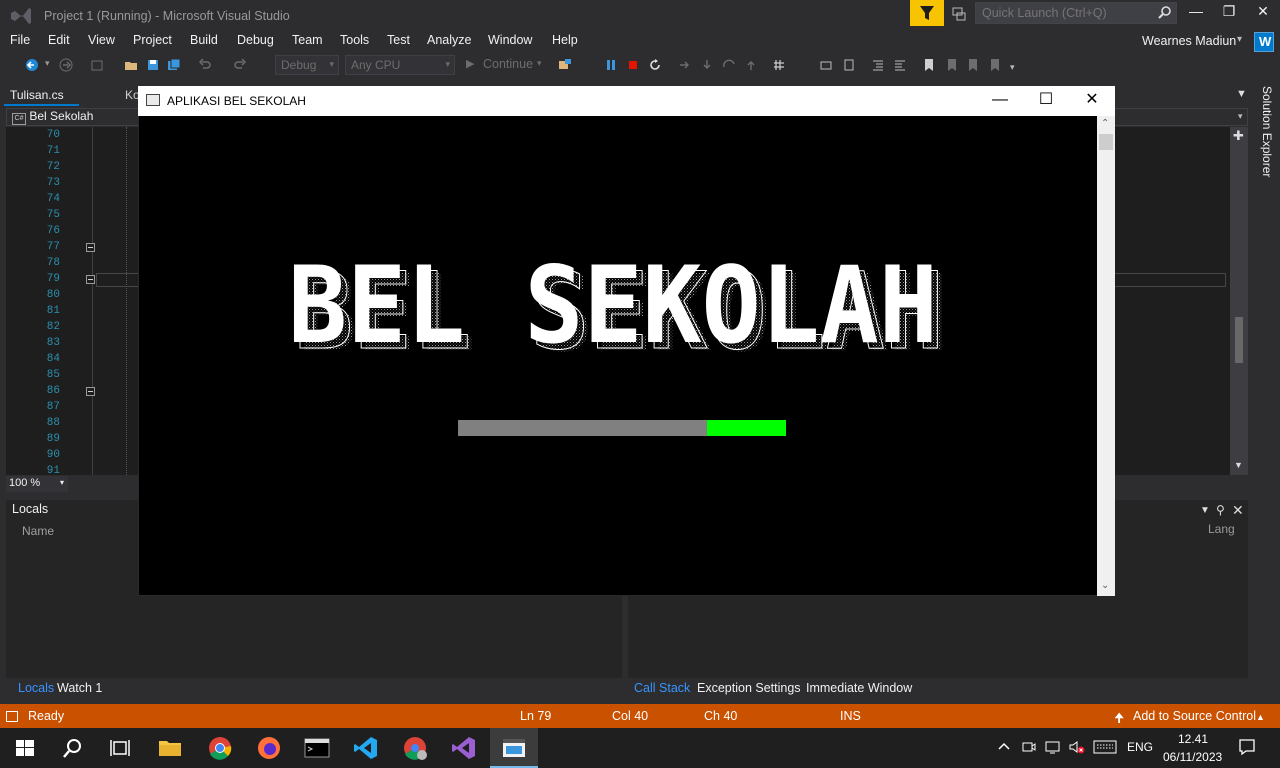 Image resolution: width=1280 pixels, height=768 pixels. Describe the element at coordinates (38, 531) in the screenshot. I see `column-name: Name` at that location.